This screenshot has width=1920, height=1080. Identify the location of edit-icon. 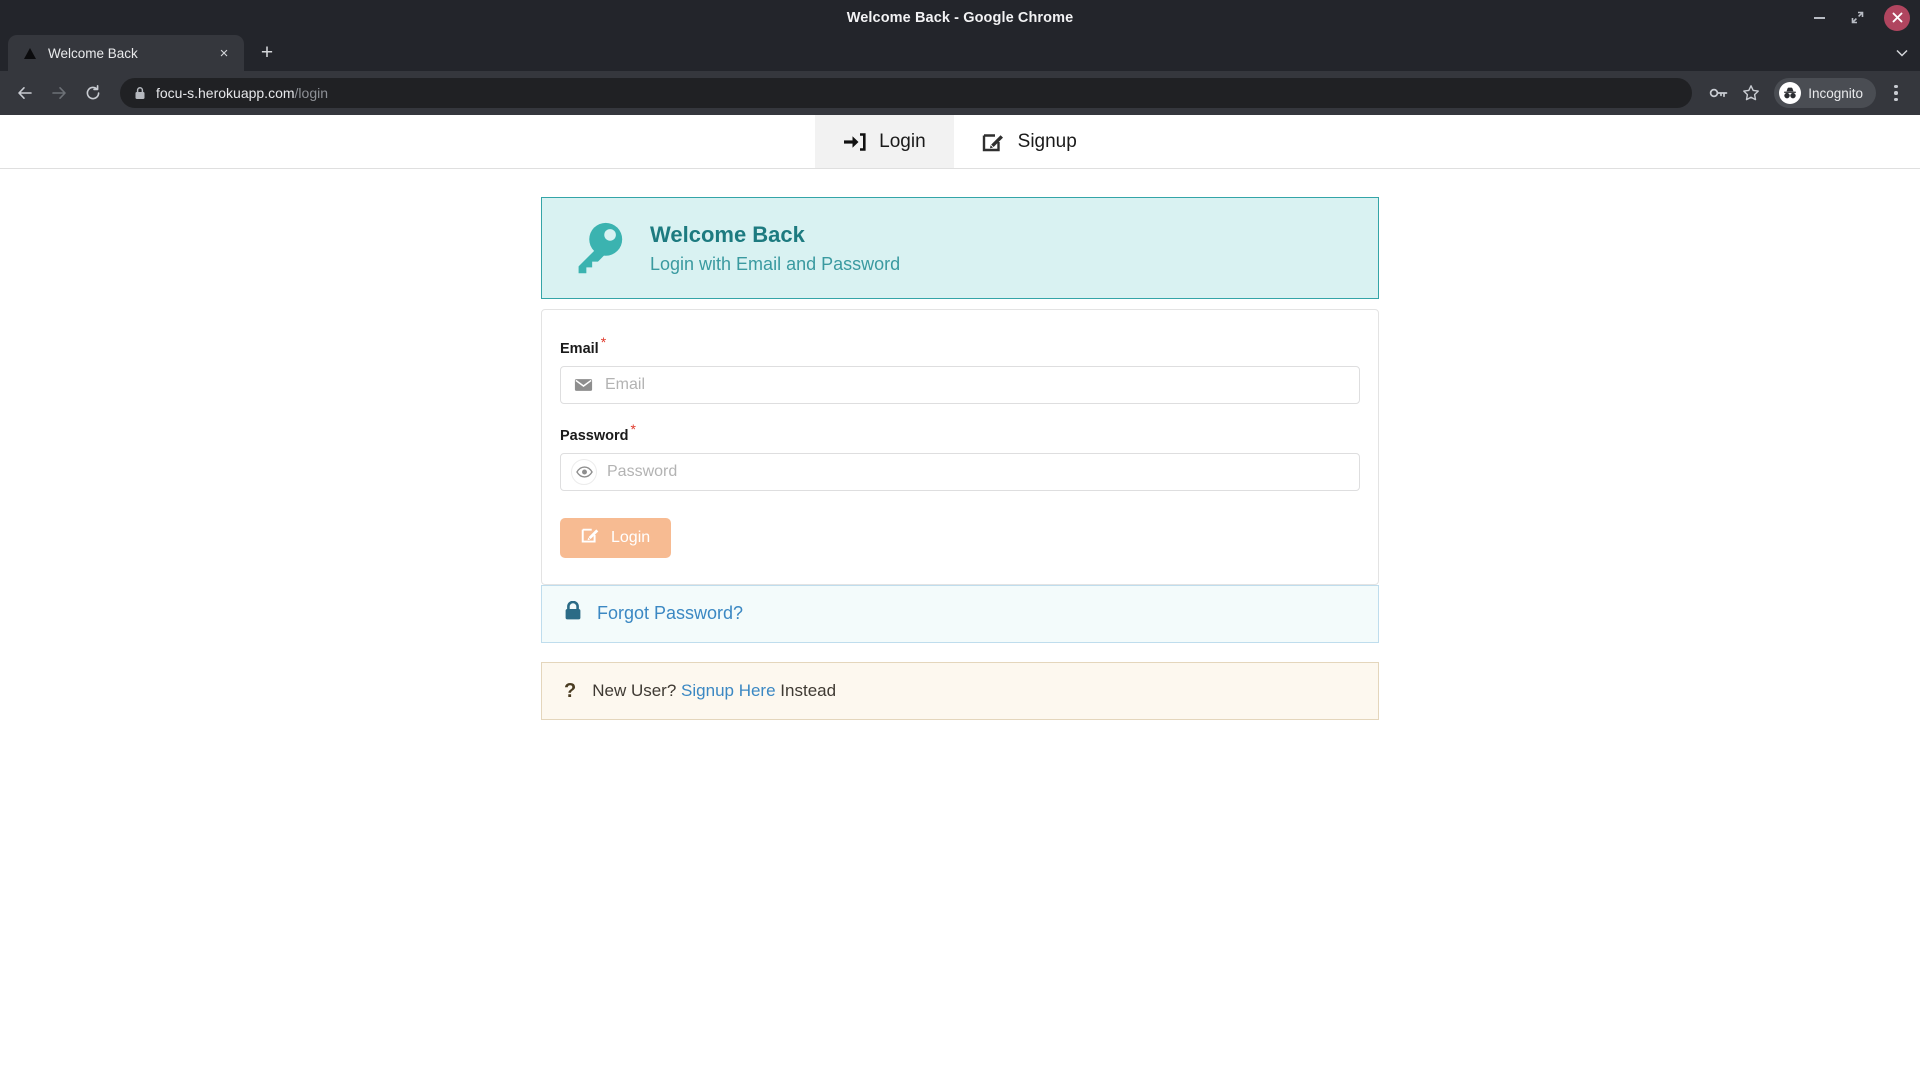
(993, 142).